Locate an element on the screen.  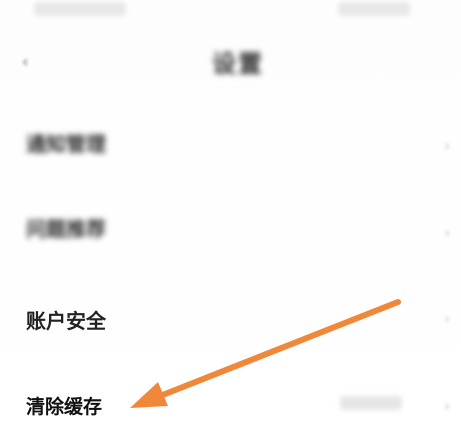
settings-item-label: 问题推荐 is located at coordinates (66, 229).